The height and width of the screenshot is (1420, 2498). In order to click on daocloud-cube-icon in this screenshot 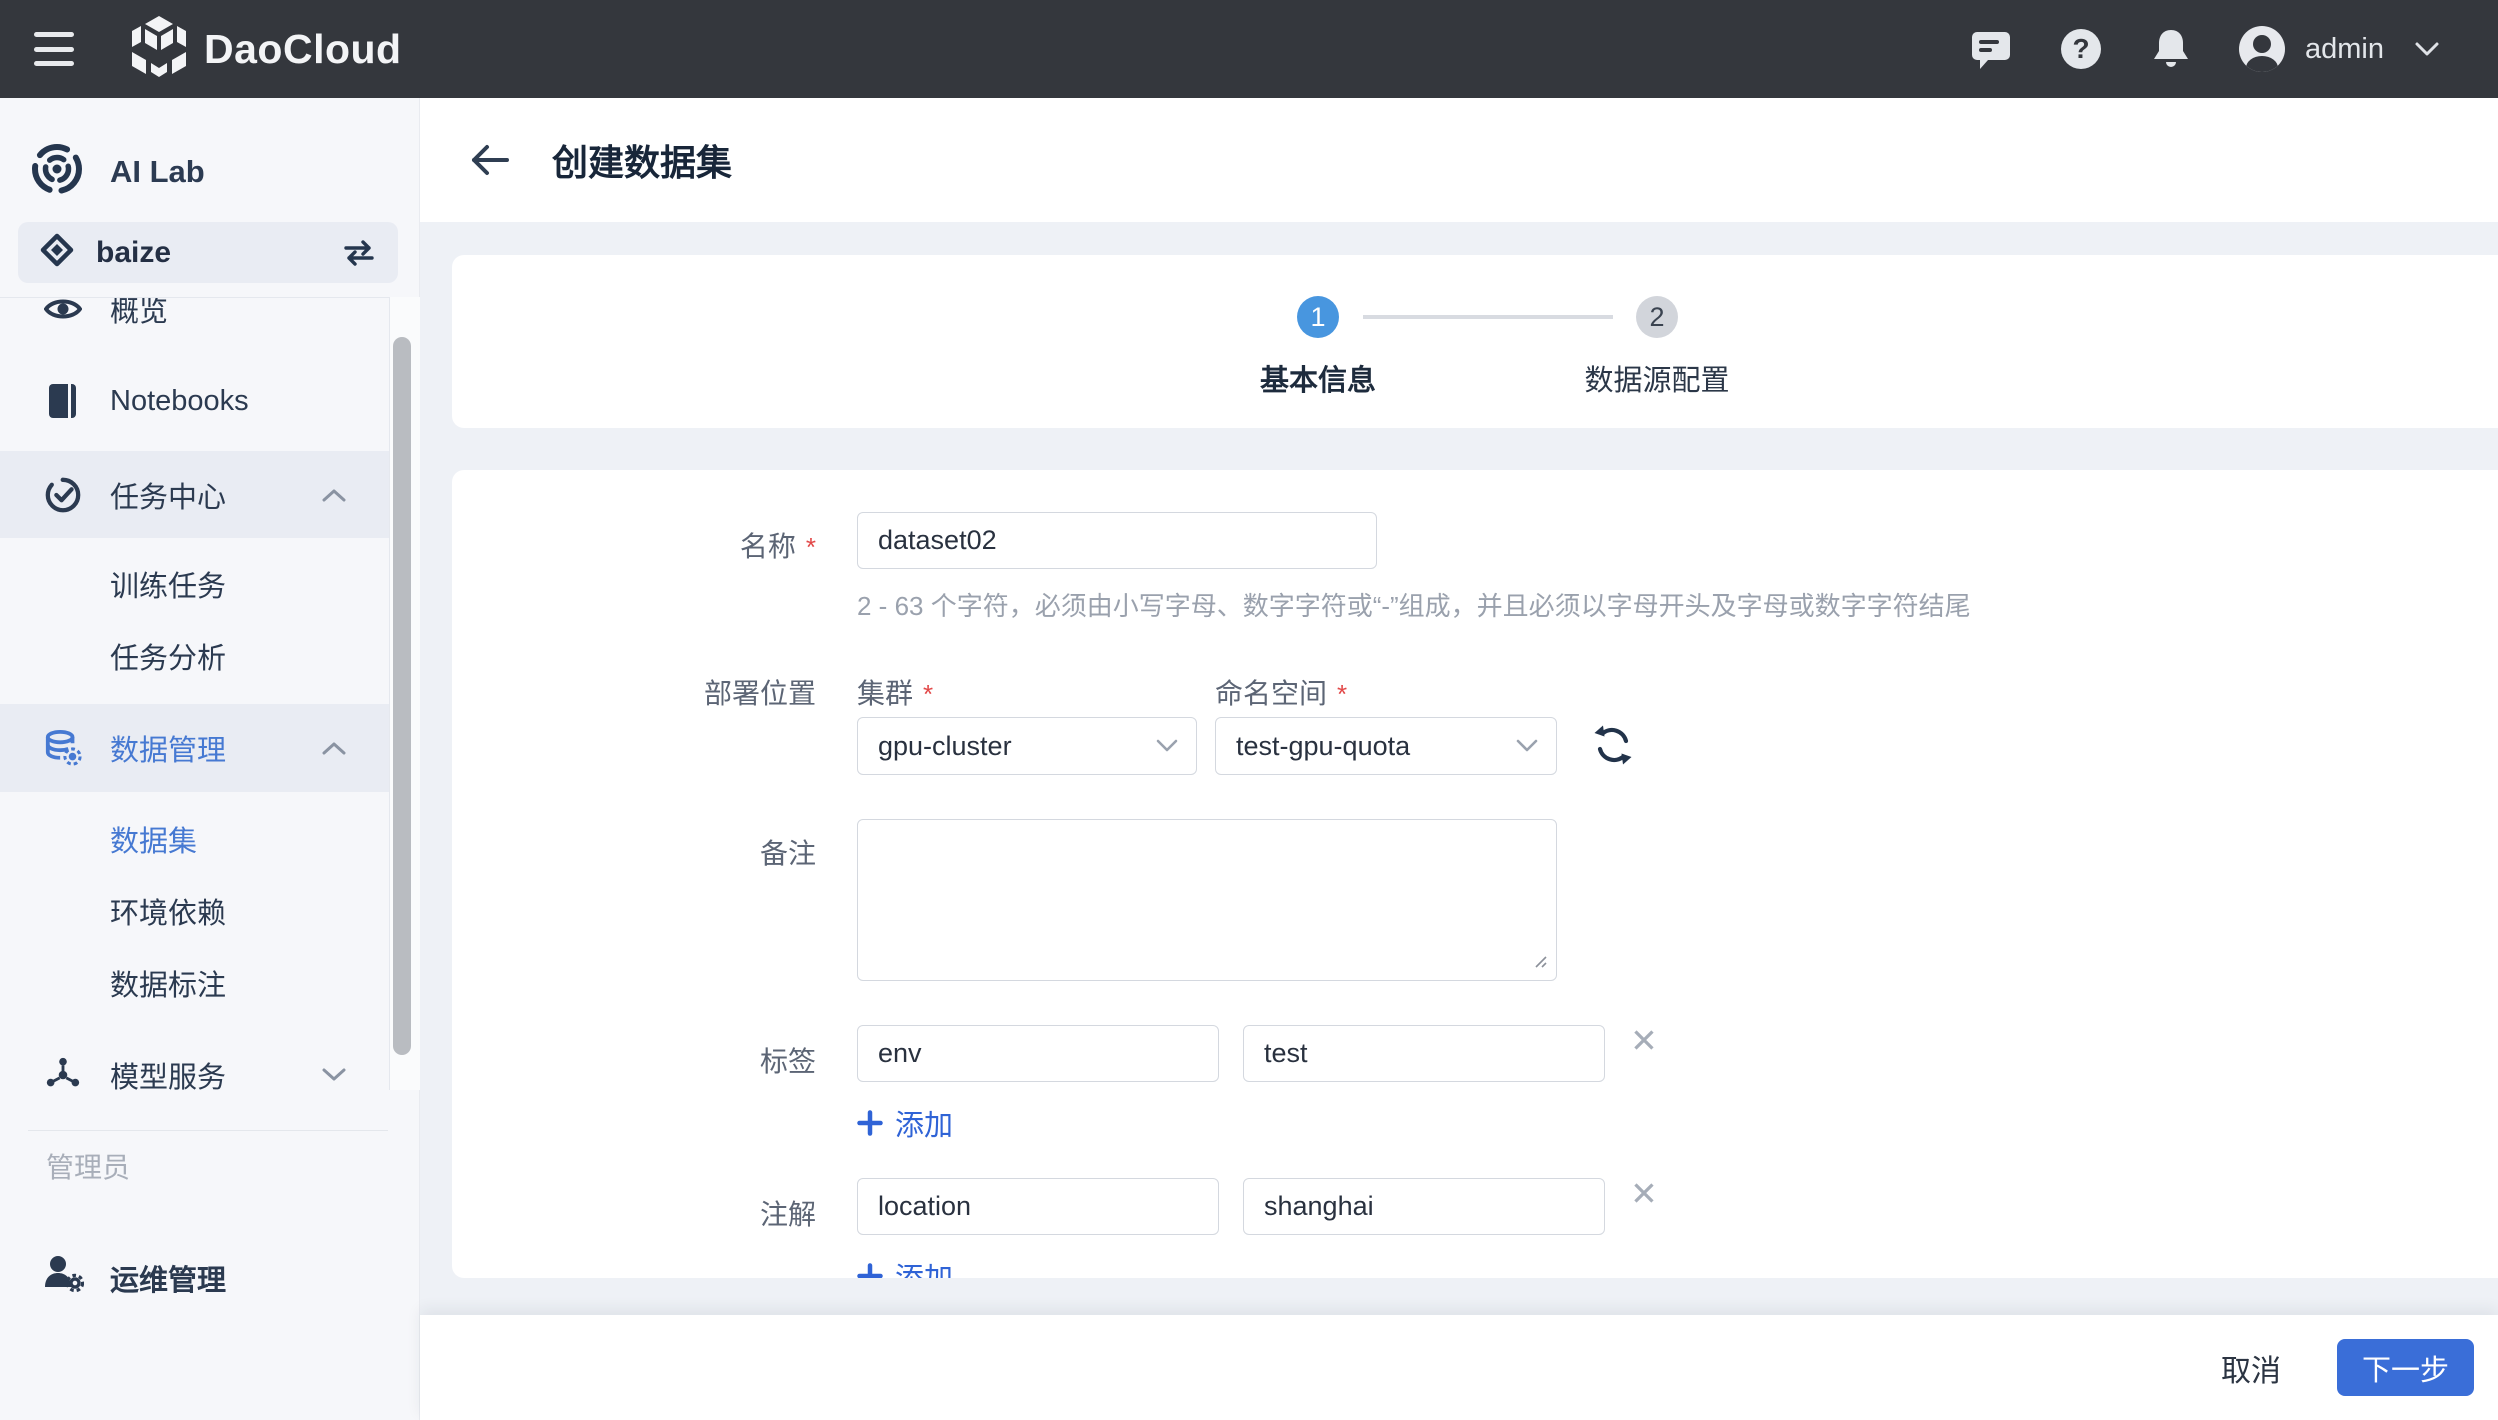, I will do `click(159, 49)`.